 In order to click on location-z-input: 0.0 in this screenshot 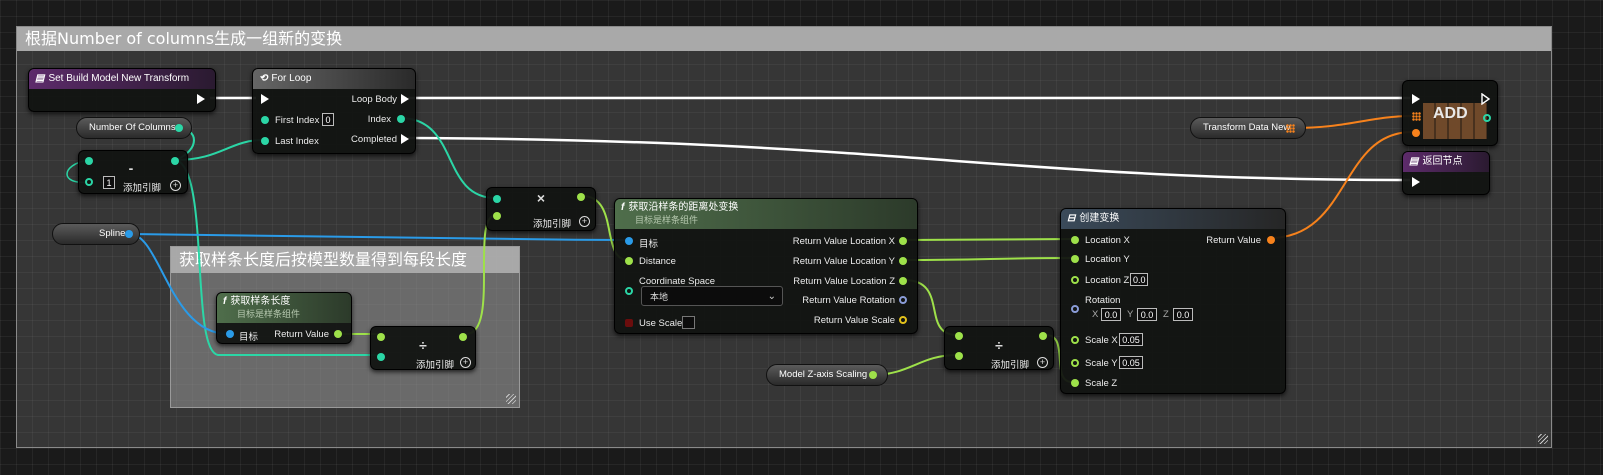, I will do `click(1139, 279)`.